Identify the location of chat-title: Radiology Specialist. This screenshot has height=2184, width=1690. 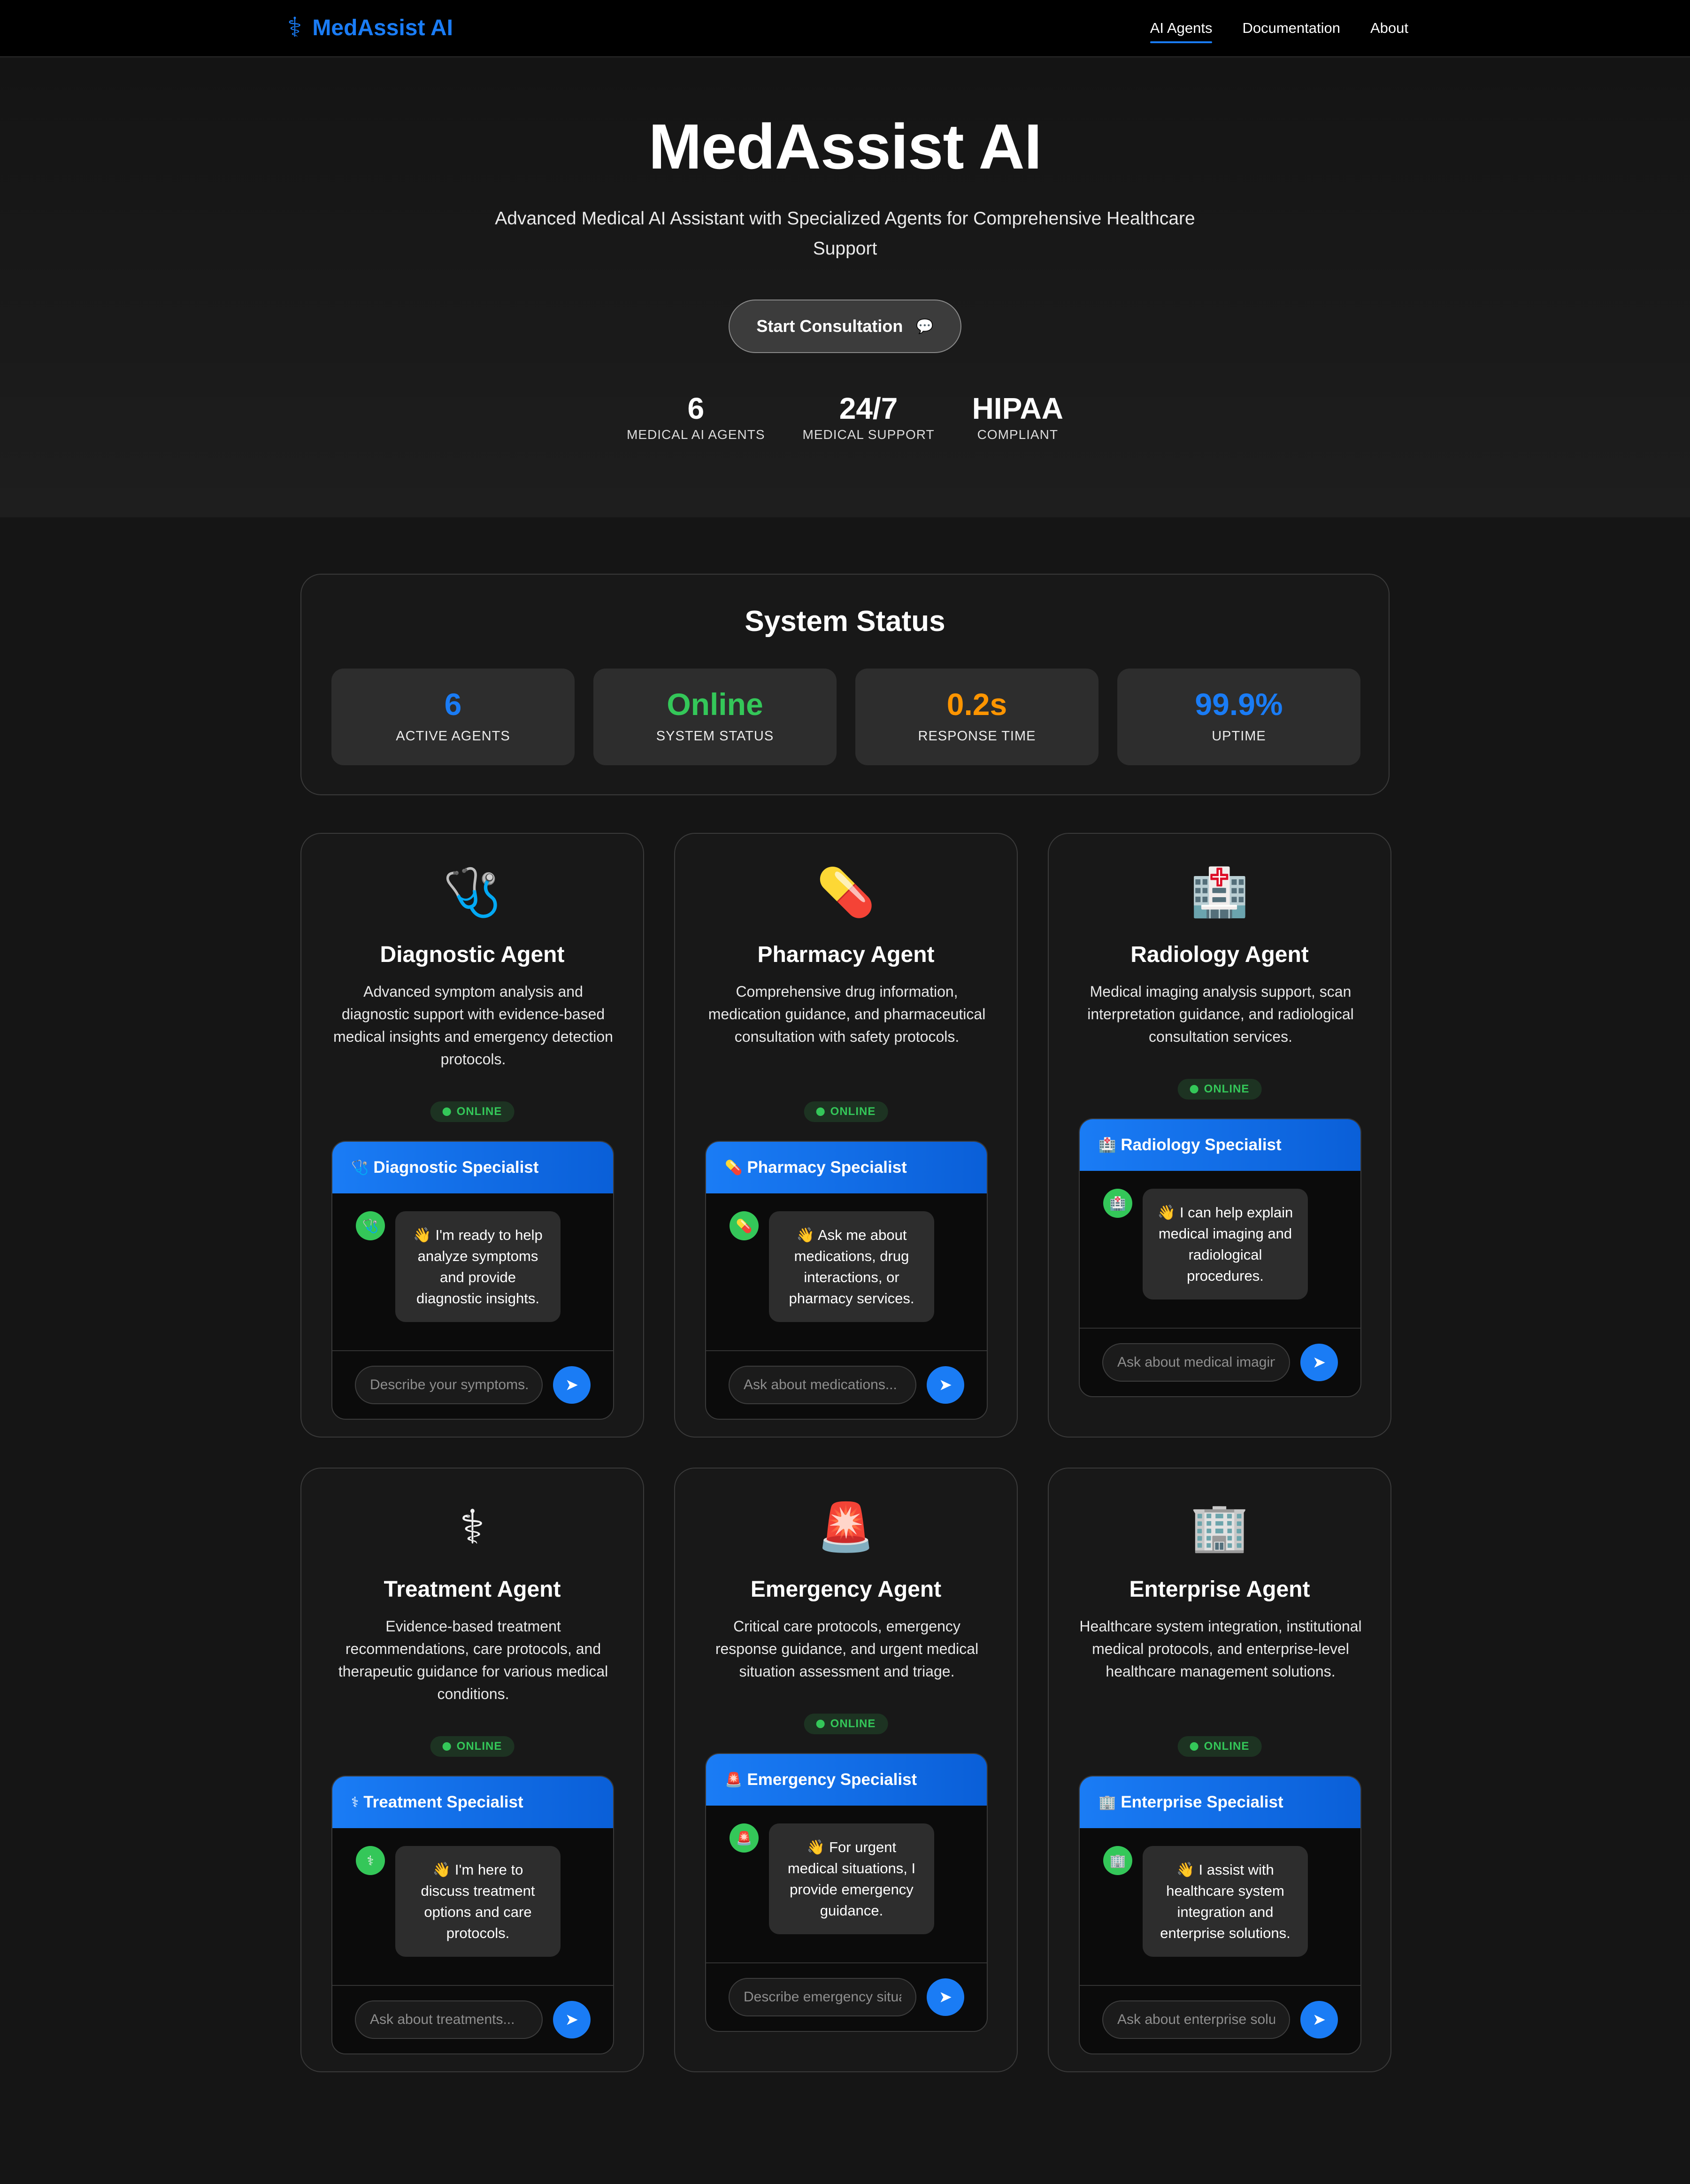
(1201, 1145).